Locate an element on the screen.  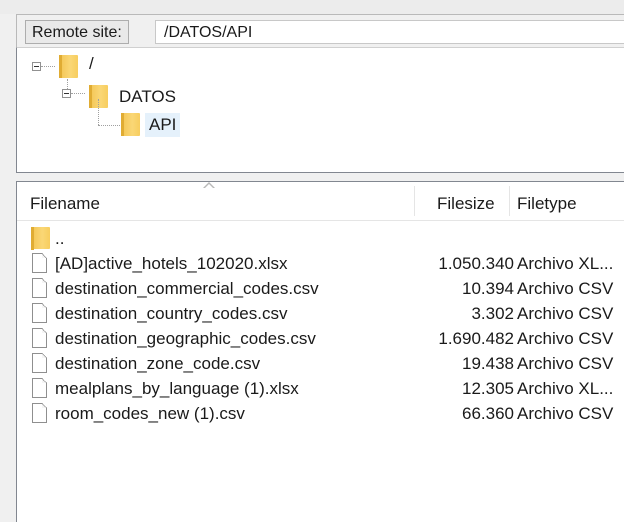
remote-site-bar: Remote site: /DATOS/API is located at coordinates (320, 30).